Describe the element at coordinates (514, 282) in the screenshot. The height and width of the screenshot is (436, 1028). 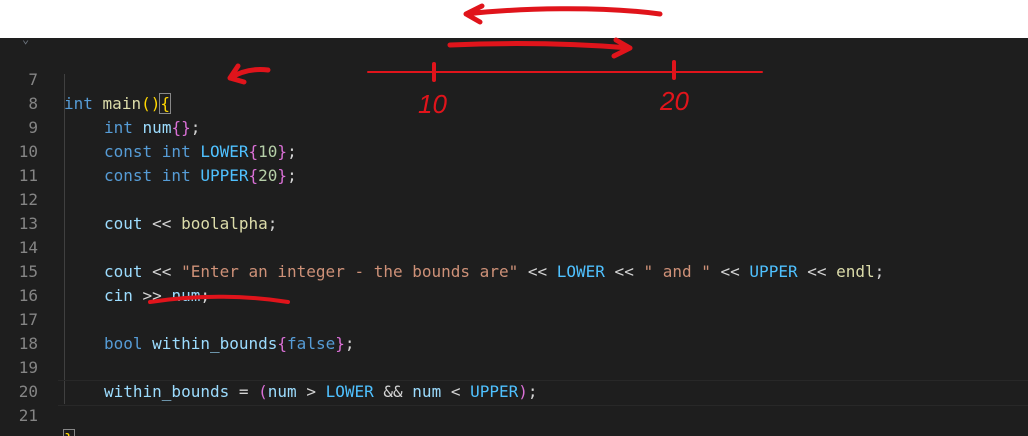
I see `code-line: 16` at that location.